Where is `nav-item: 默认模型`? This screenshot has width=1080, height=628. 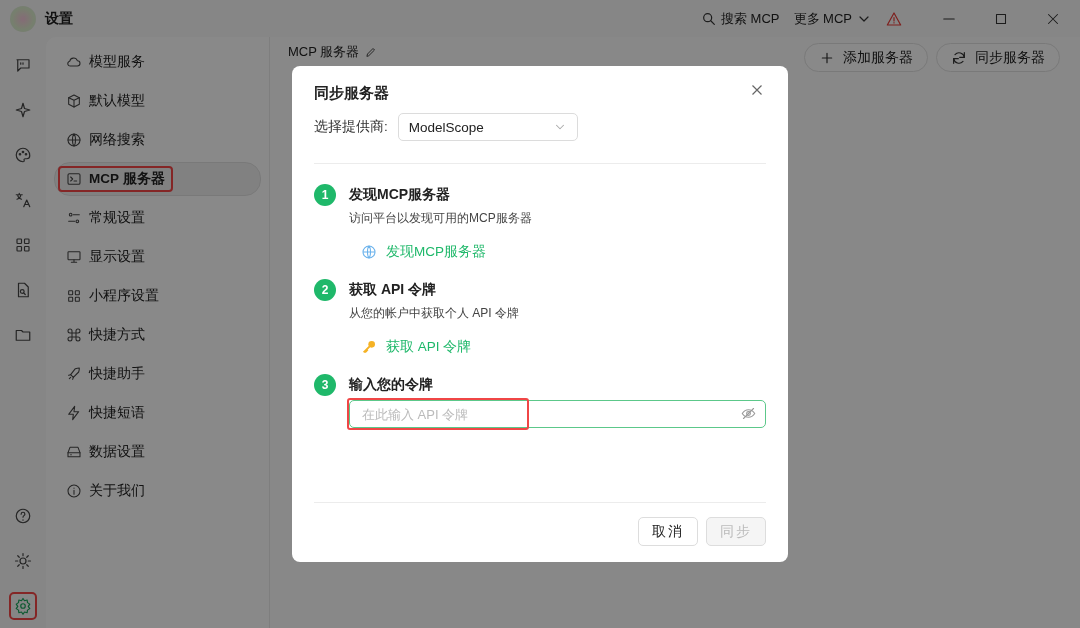
nav-item: 默认模型 is located at coordinates (157, 101).